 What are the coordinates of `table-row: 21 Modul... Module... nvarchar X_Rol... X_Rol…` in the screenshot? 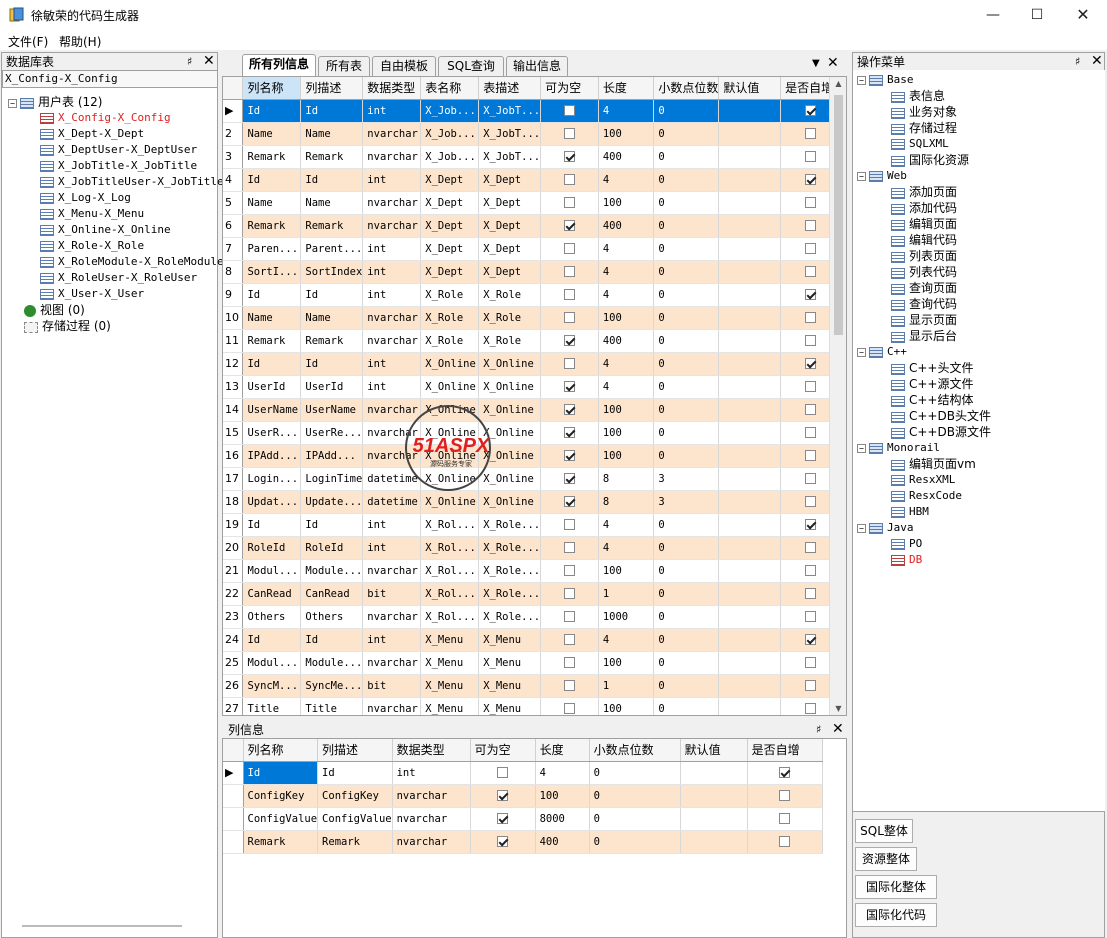 It's located at (534, 571).